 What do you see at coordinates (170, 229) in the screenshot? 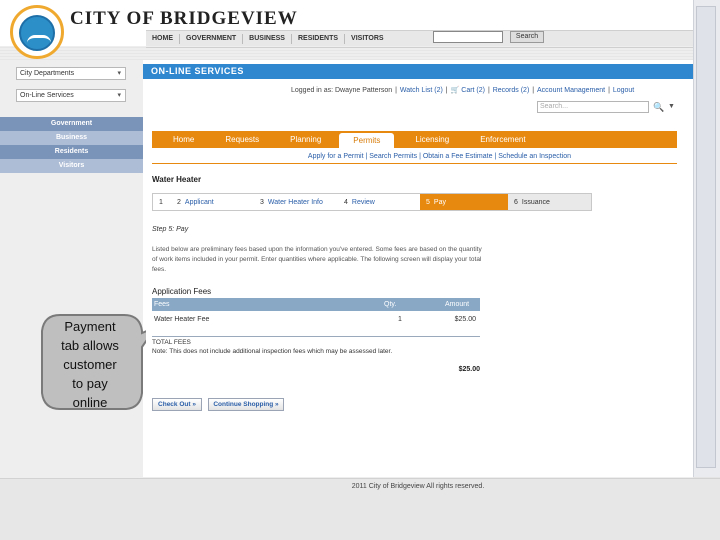
I see `step-heading: Step 5: Pay` at bounding box center [170, 229].